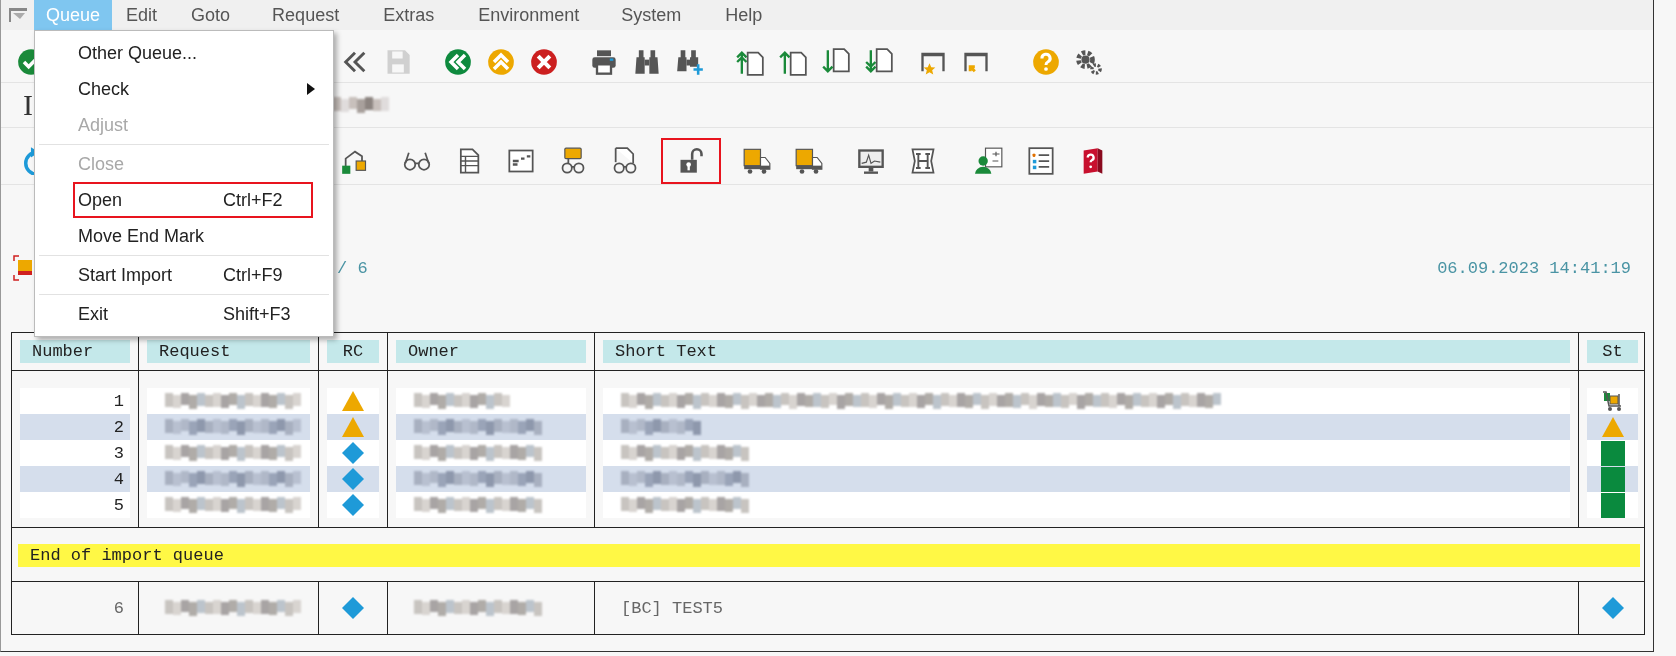 This screenshot has height=656, width=1676. What do you see at coordinates (193, 236) in the screenshot?
I see `menu-item: Move End Mark` at bounding box center [193, 236].